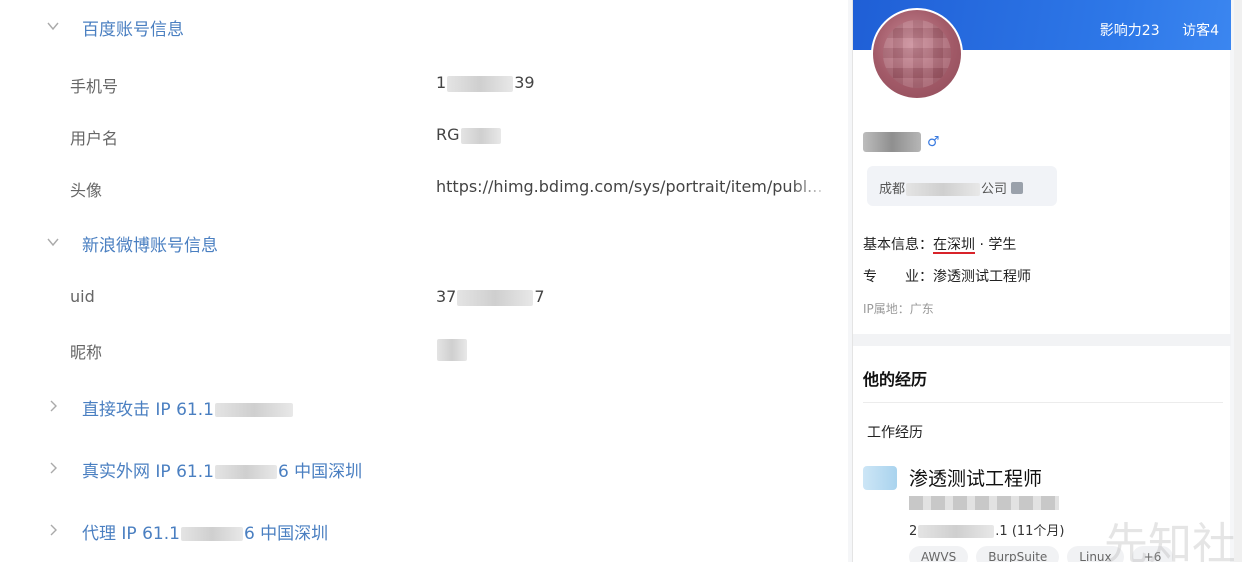  I want to click on skill-tag: AWVS, so click(939, 554).